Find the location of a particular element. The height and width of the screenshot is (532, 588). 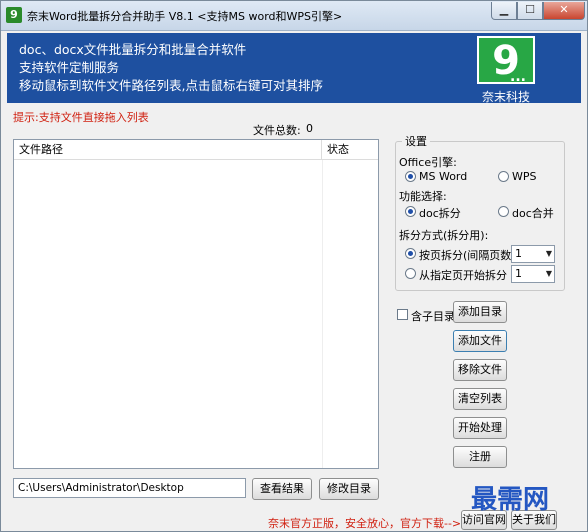

view-result-button: 查看结果 is located at coordinates (282, 489).